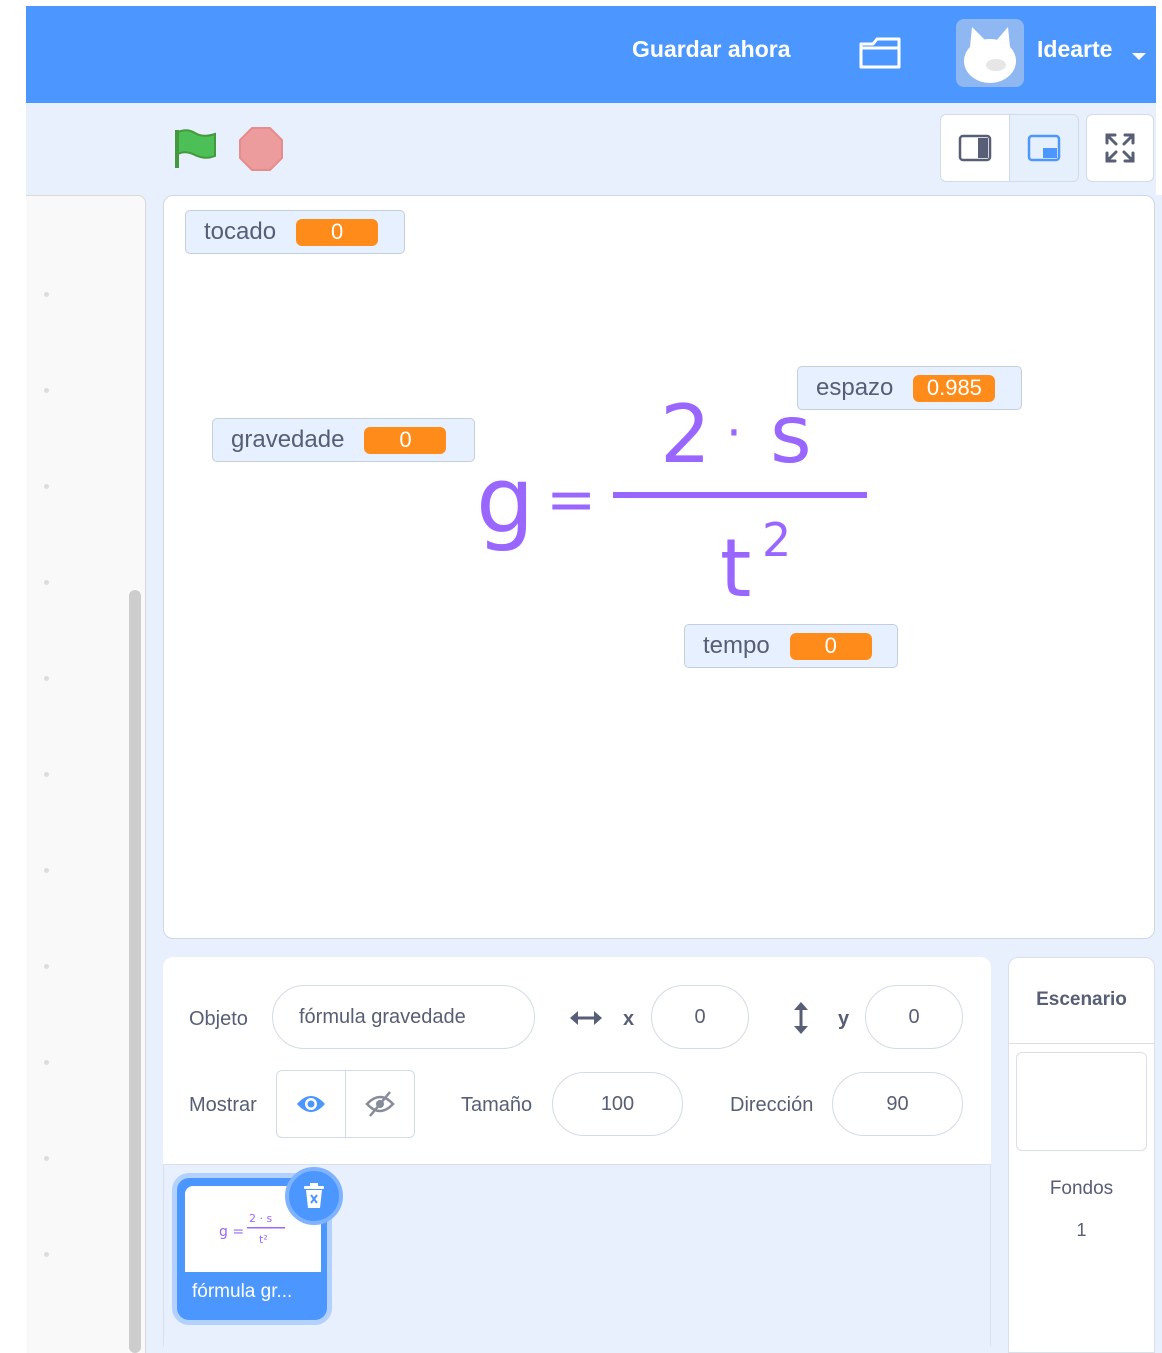 This screenshot has height=1353, width=1162. I want to click on fullscreen-button, so click(1120, 148).